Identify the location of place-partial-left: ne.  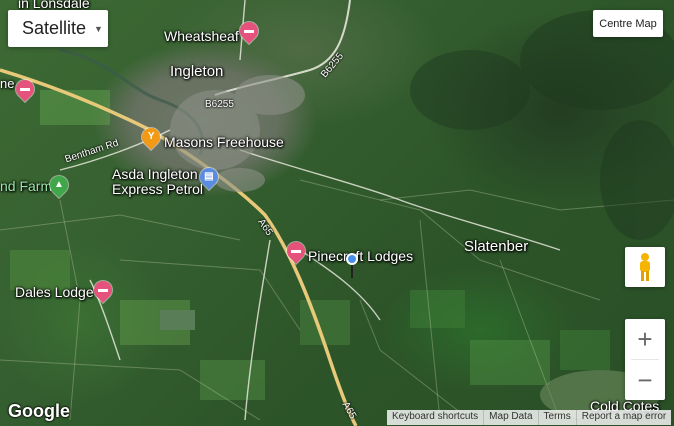
(7, 83).